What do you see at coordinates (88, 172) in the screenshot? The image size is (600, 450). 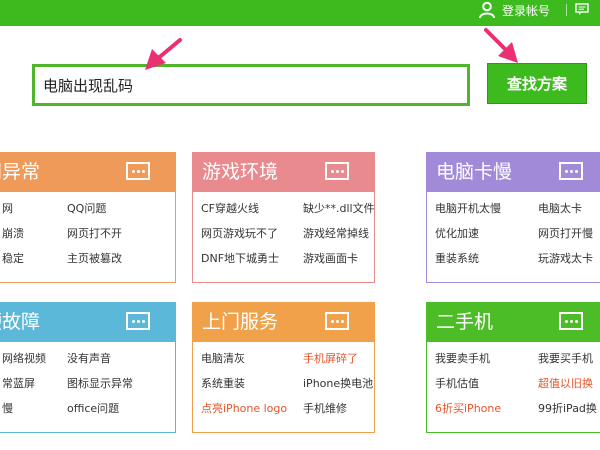 I see `panel-header: 网异常` at bounding box center [88, 172].